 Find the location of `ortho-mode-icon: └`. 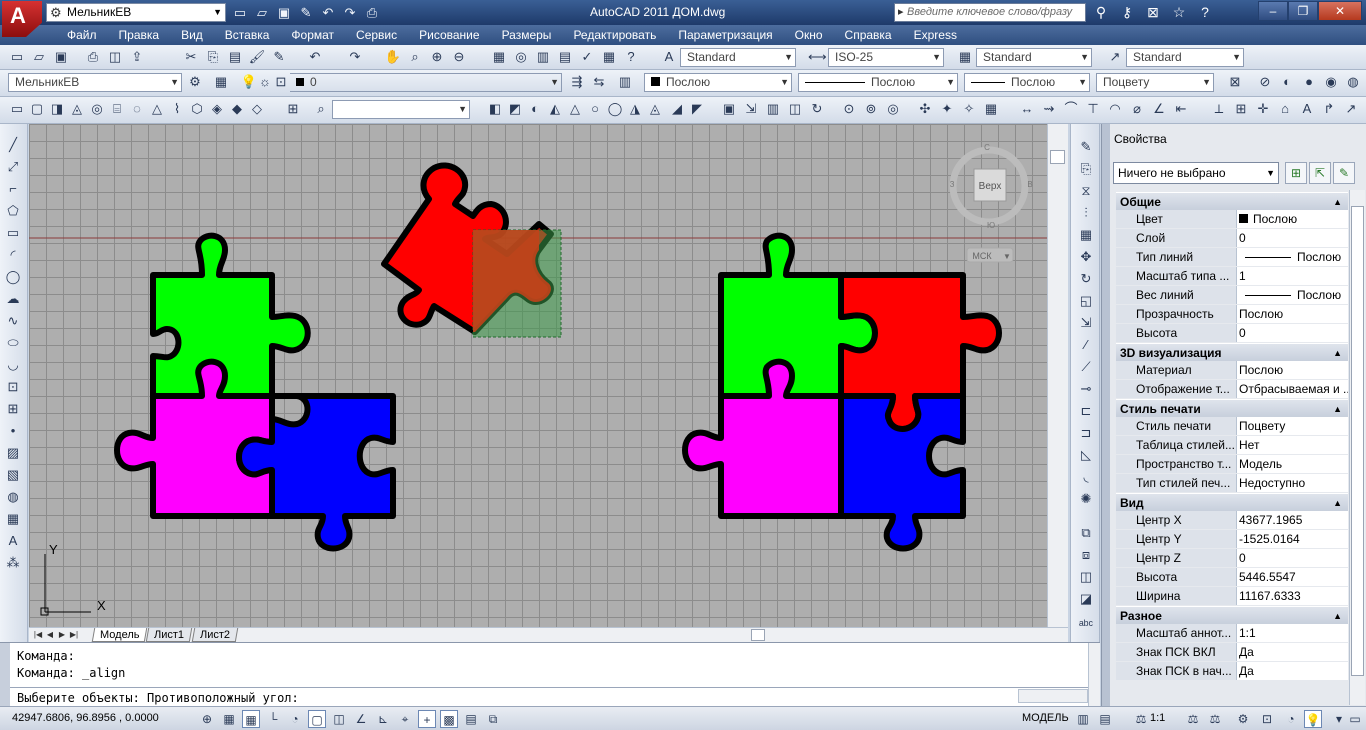

ortho-mode-icon: └ is located at coordinates (273, 719).